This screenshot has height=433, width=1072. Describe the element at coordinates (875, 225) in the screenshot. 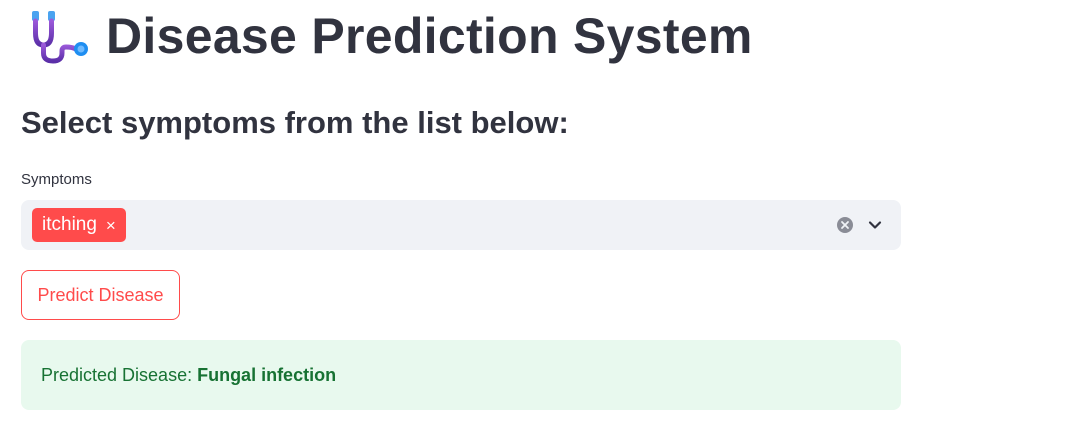

I see `chevron-down-icon` at that location.